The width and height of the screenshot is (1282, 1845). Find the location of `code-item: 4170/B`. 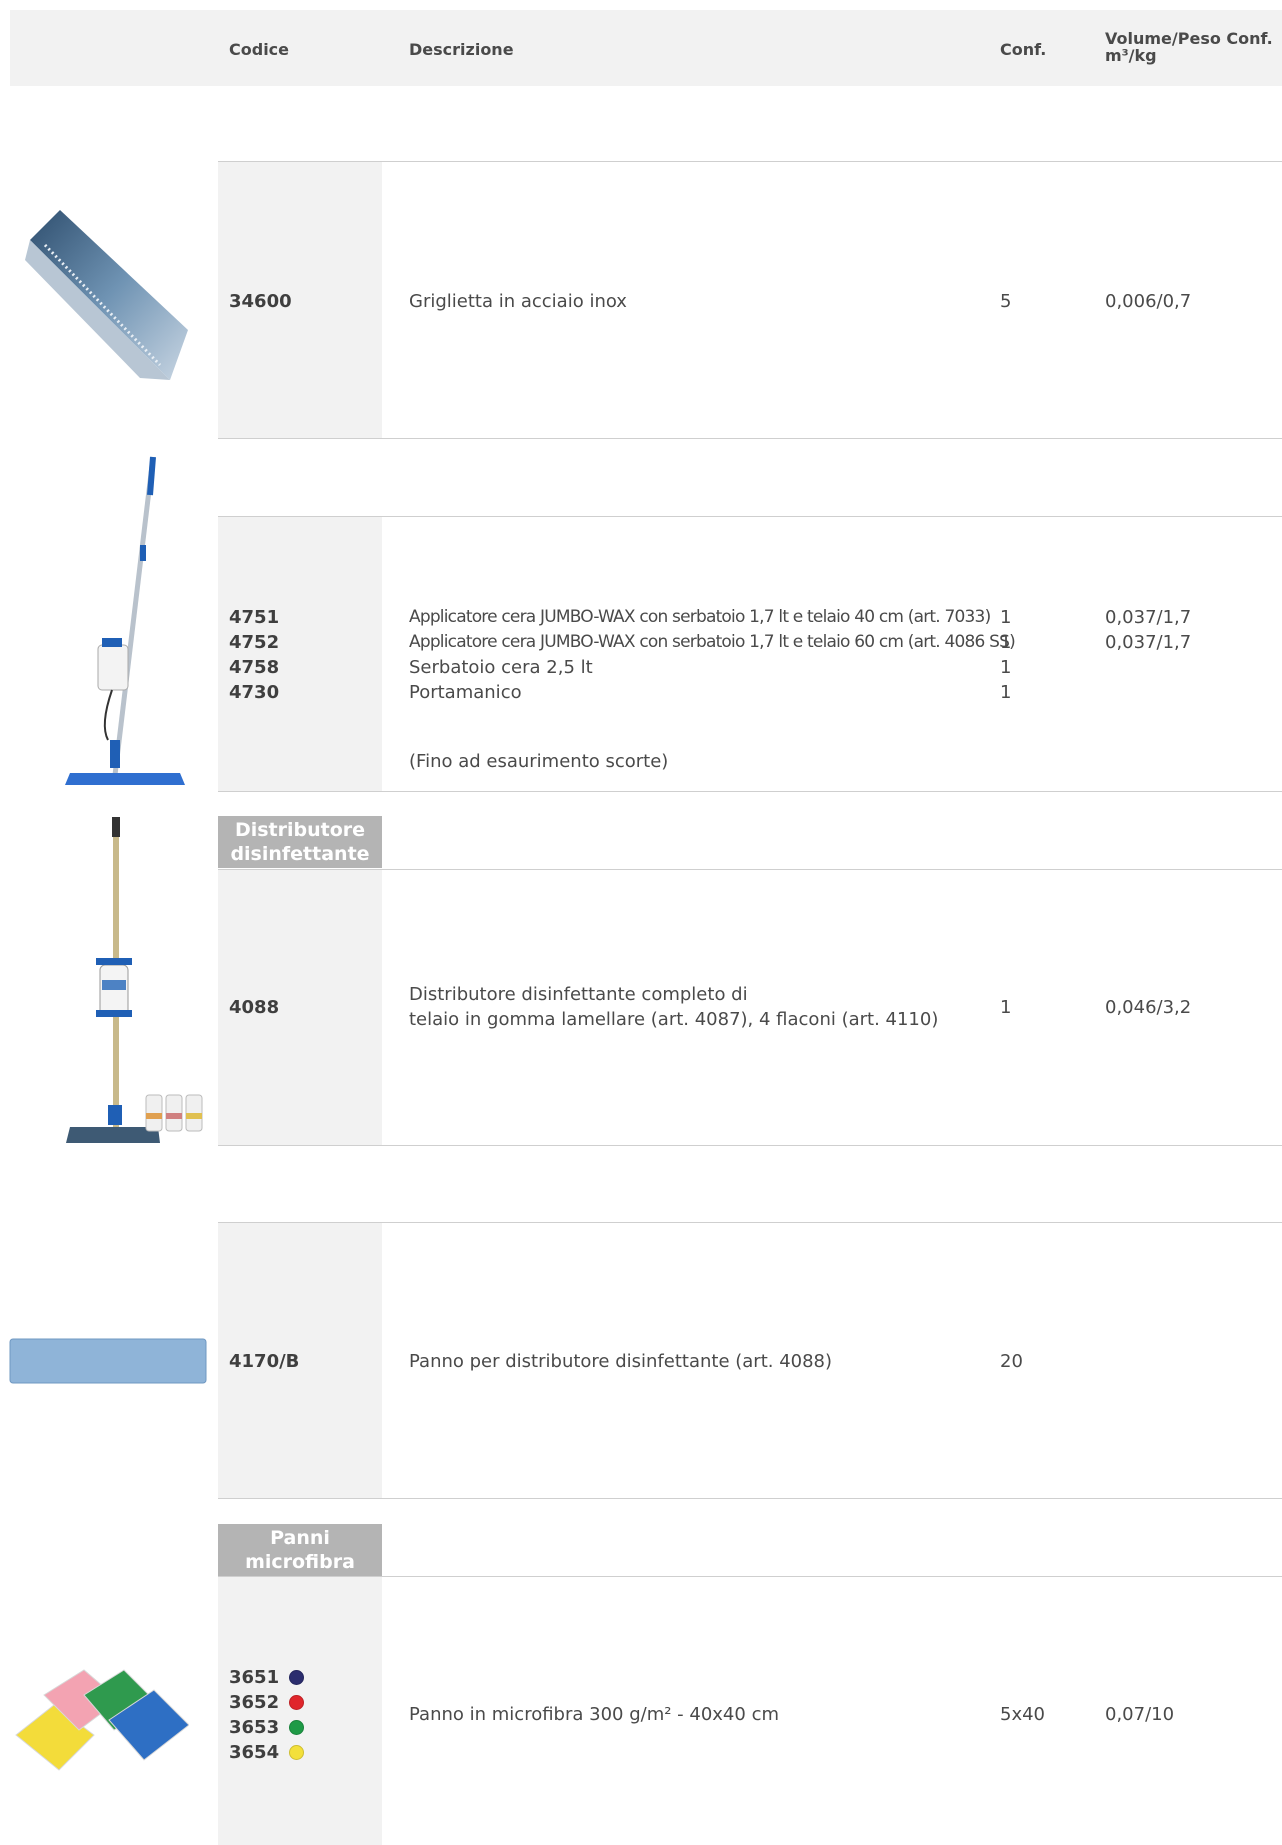

code-item: 4170/B is located at coordinates (264, 1361).